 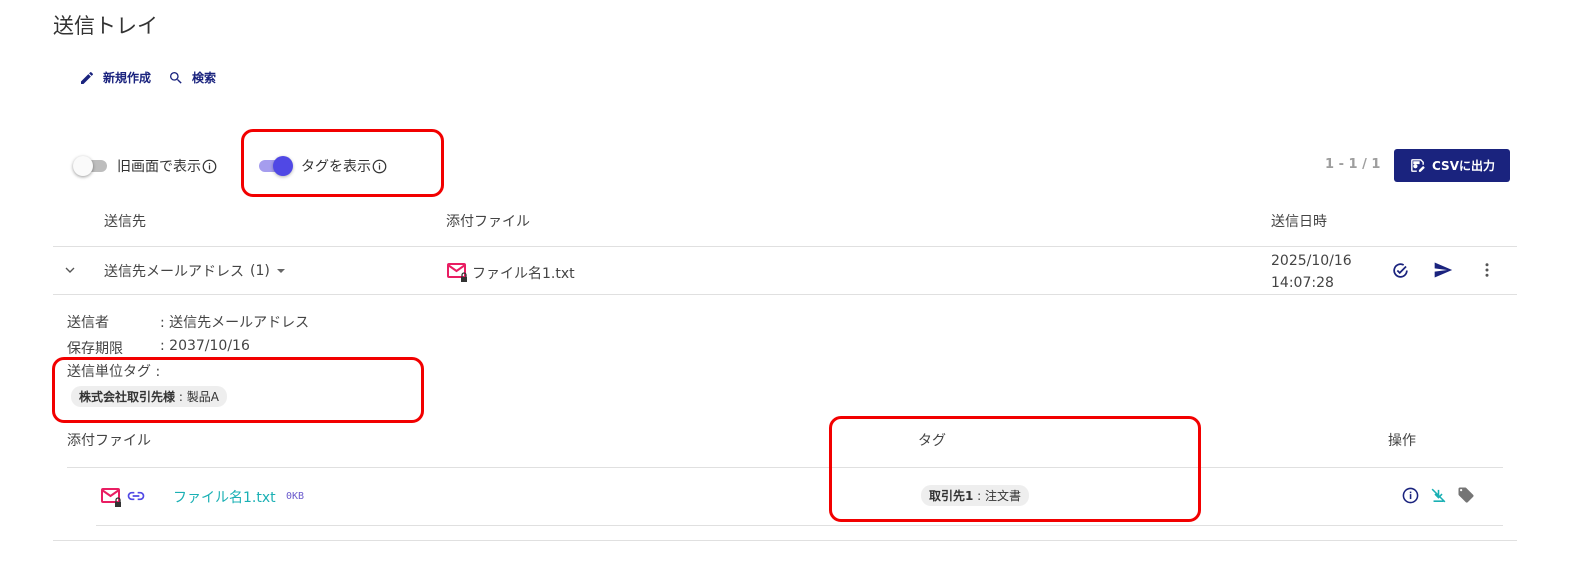 I want to click on page-title: 送信トレイ, so click(x=105, y=26).